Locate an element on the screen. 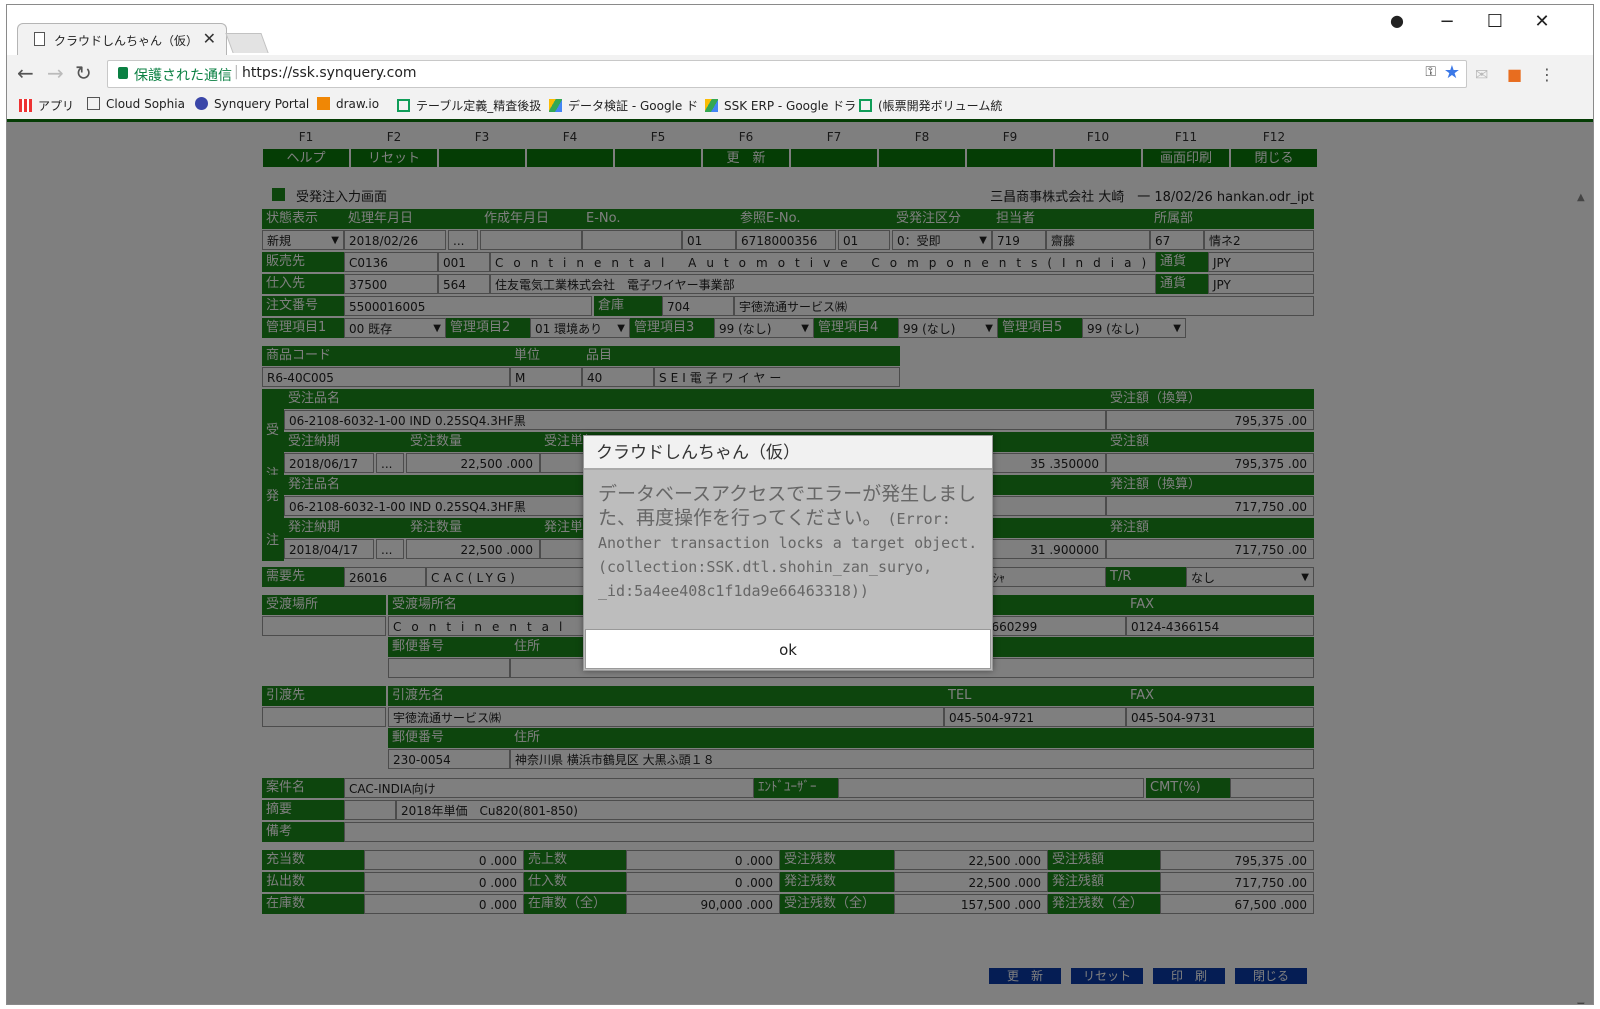 The height and width of the screenshot is (1009, 1600). tab-title: クラウドしんちゃん（仮） is located at coordinates (126, 41).